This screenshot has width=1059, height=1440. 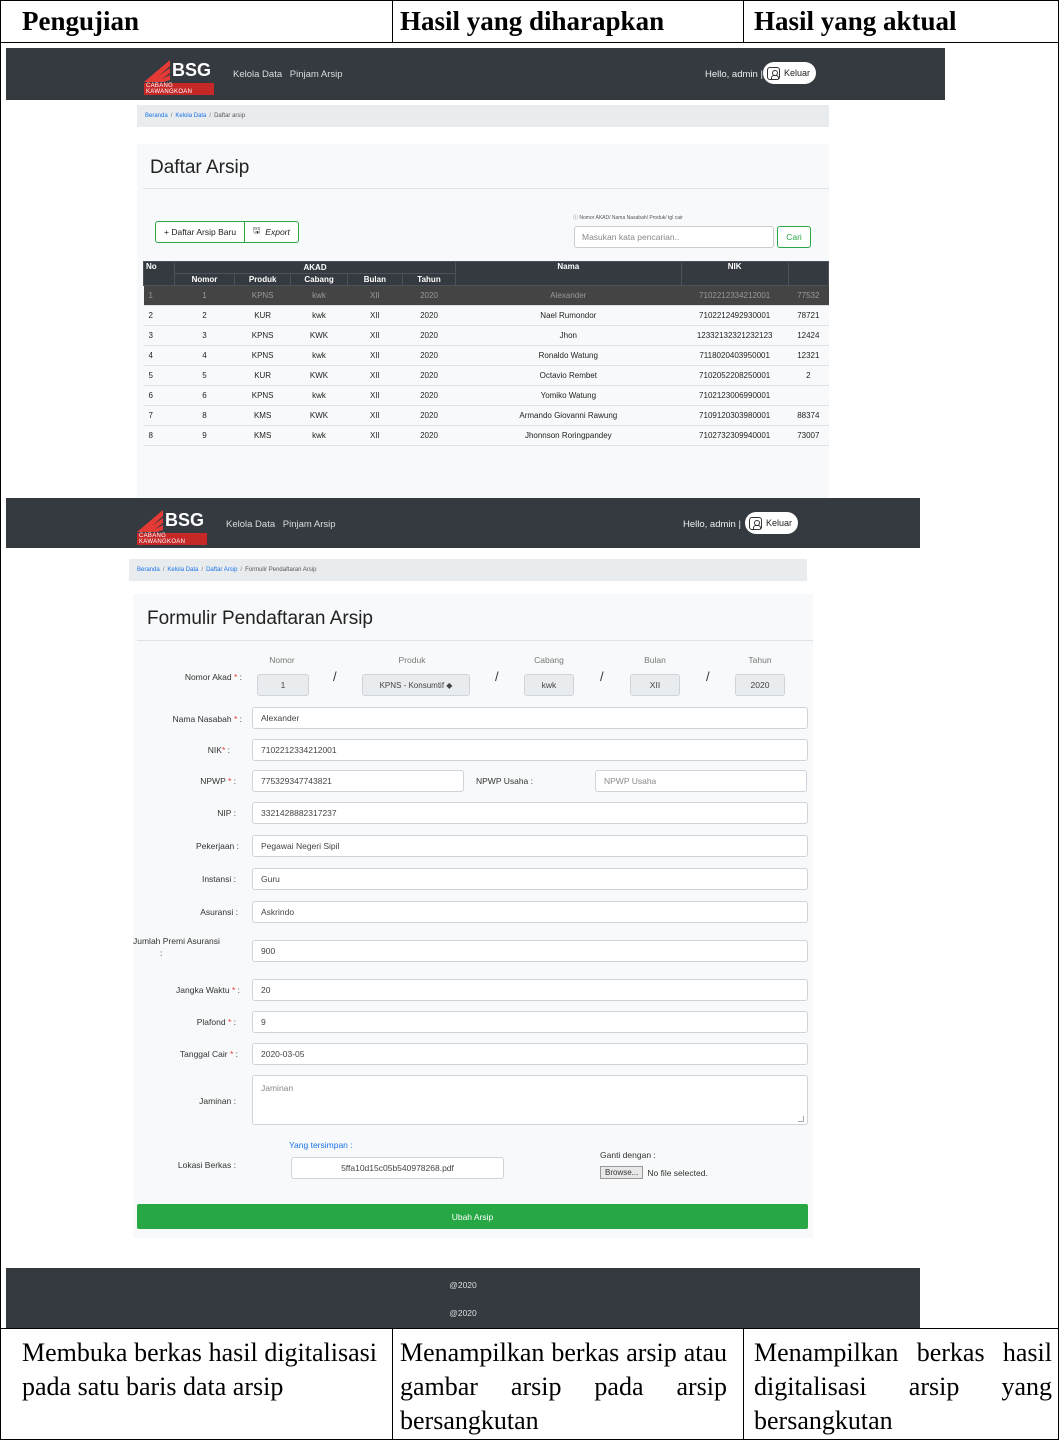 What do you see at coordinates (319, 279) in the screenshot?
I see `col-cabang: Cabang` at bounding box center [319, 279].